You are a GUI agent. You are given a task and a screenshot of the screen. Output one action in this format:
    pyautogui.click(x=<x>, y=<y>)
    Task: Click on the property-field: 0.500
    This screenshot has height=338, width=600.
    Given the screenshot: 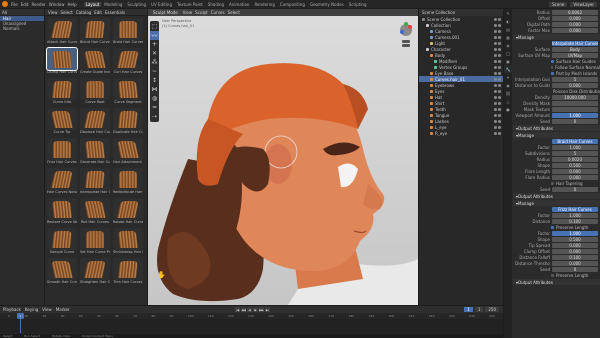 What is the action you would take?
    pyautogui.click(x=575, y=239)
    